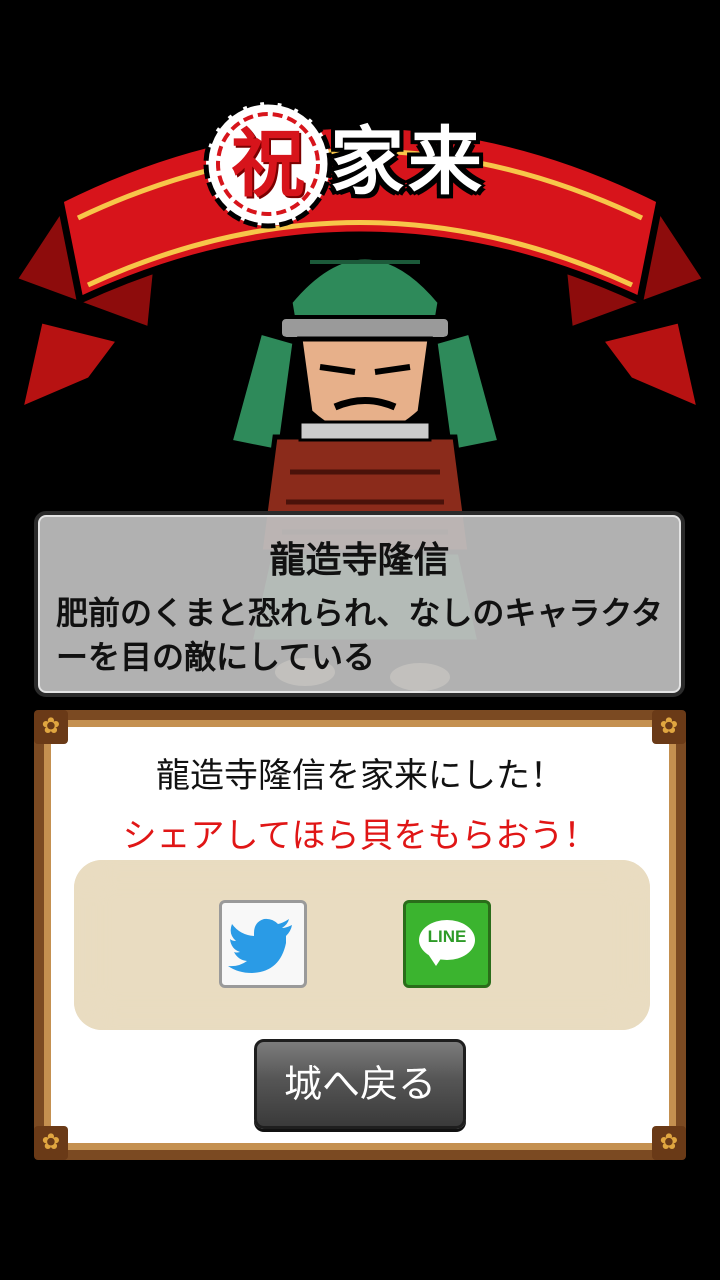 The width and height of the screenshot is (720, 1280). What do you see at coordinates (360, 635) in the screenshot?
I see `character-description: 肥前のくまと恐れられ、なしのキャラクターを目の敵にしている` at bounding box center [360, 635].